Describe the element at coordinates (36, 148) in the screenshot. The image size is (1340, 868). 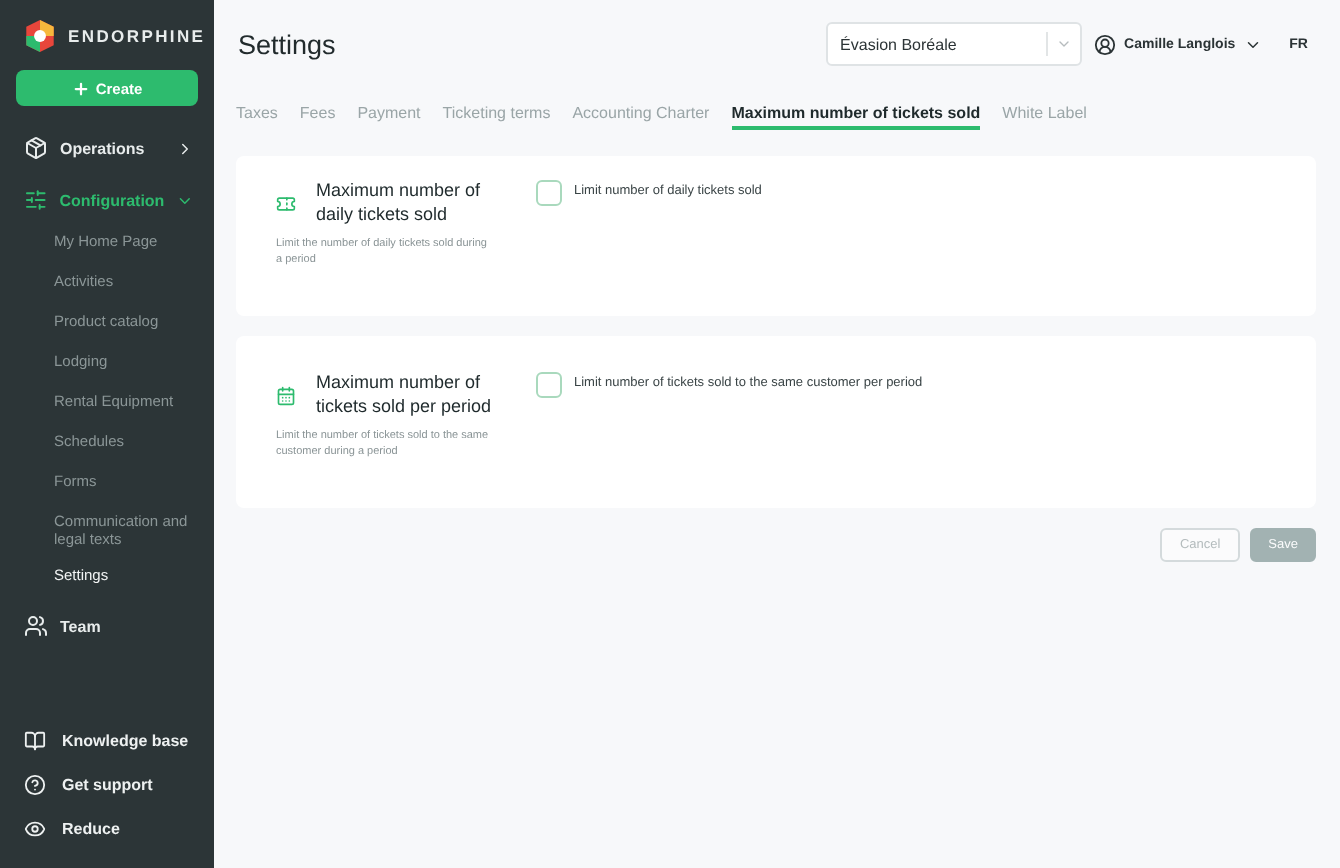
I see `box-icon` at that location.